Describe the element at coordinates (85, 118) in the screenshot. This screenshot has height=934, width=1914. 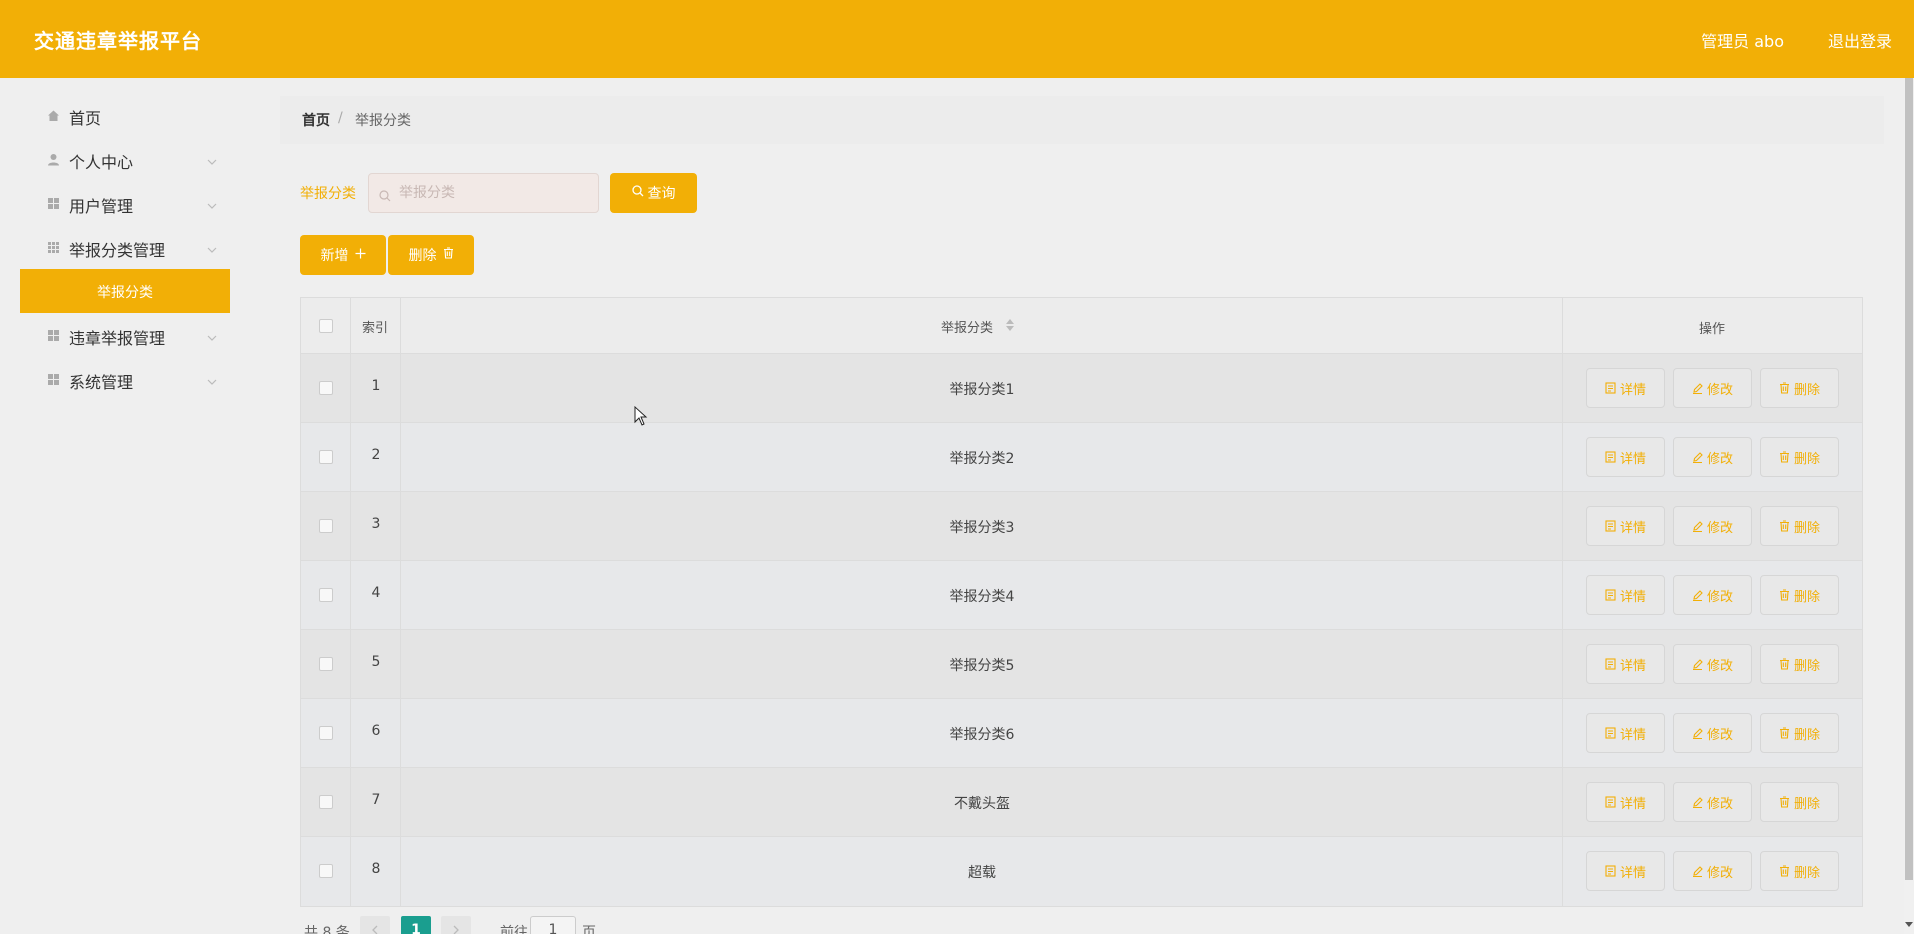
I see `sidebar-item-label: 首页` at that location.